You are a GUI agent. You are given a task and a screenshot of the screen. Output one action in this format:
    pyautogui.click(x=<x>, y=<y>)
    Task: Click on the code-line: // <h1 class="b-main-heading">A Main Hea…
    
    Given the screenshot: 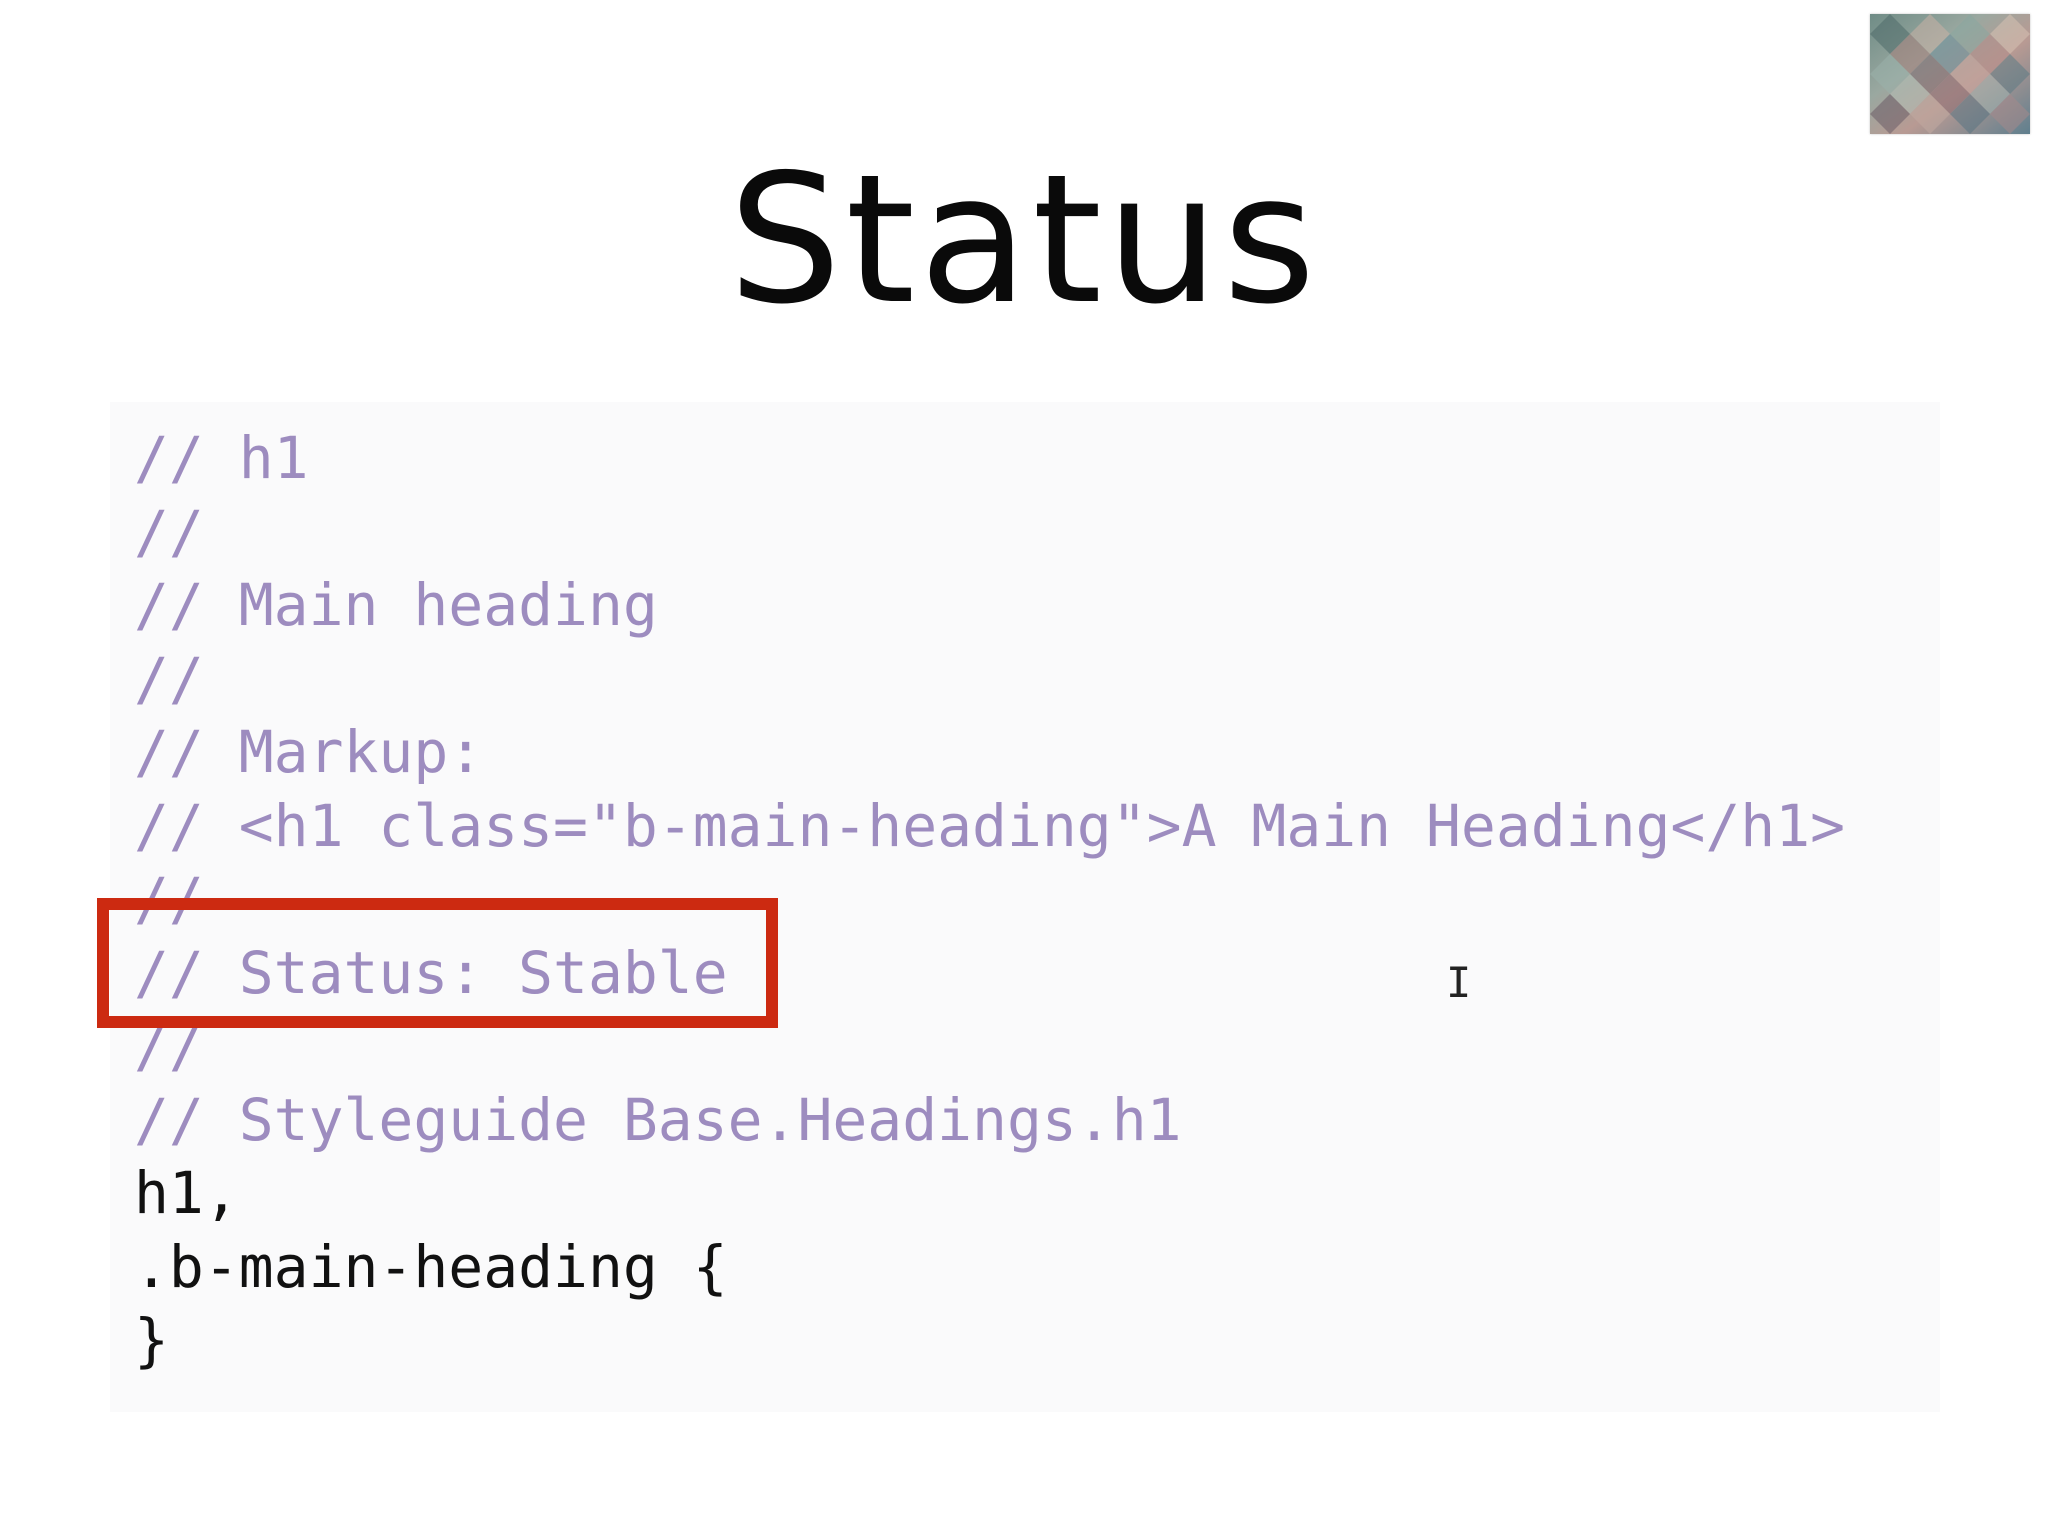 What is the action you would take?
    pyautogui.click(x=990, y=825)
    